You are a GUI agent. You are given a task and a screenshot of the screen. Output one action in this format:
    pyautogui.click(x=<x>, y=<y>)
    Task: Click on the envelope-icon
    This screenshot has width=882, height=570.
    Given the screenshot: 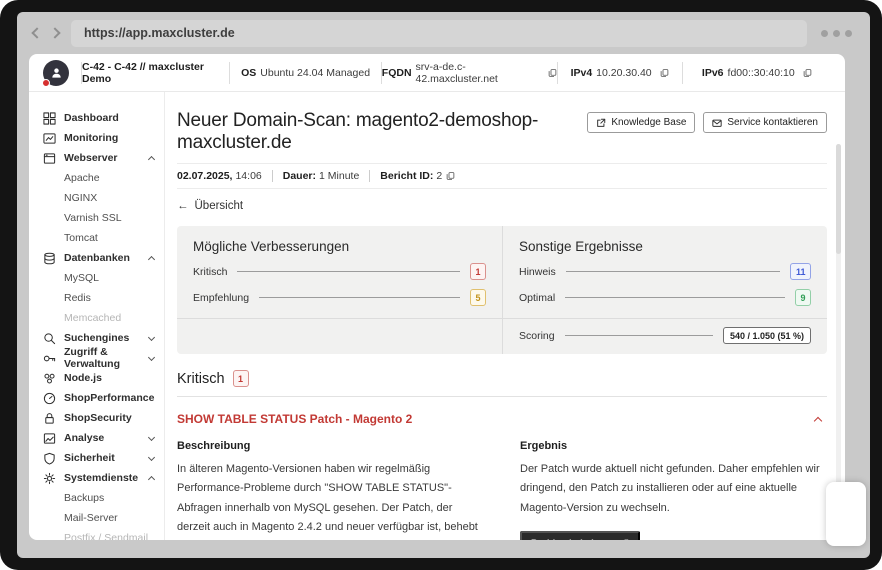 What is the action you would take?
    pyautogui.click(x=717, y=123)
    